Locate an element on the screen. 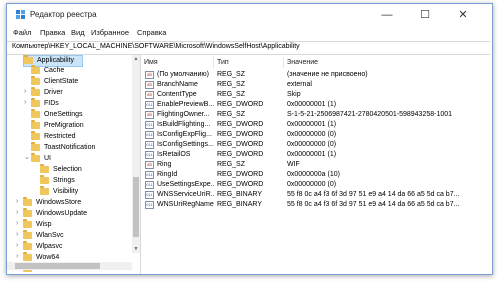 The image size is (501, 288). title-bar: Редактор реестра — ☐ ✕ is located at coordinates (249, 15).